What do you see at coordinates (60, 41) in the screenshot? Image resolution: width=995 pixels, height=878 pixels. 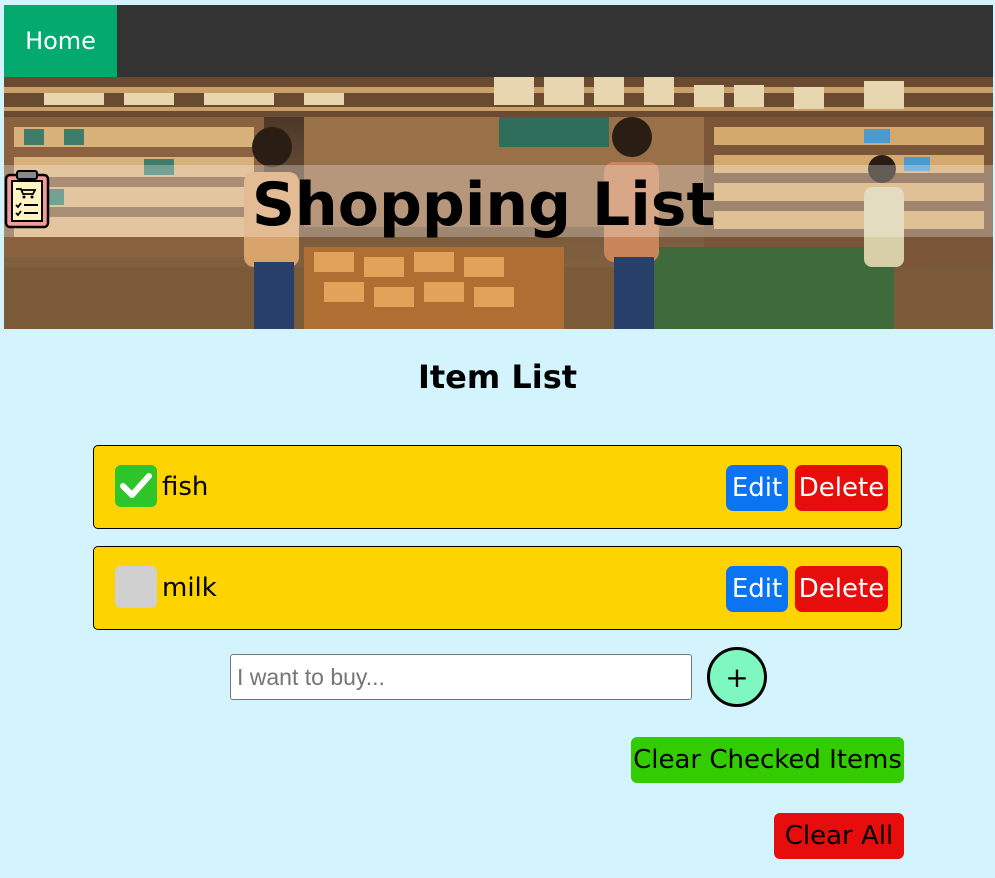 I see `nav-home-link: Home` at bounding box center [60, 41].